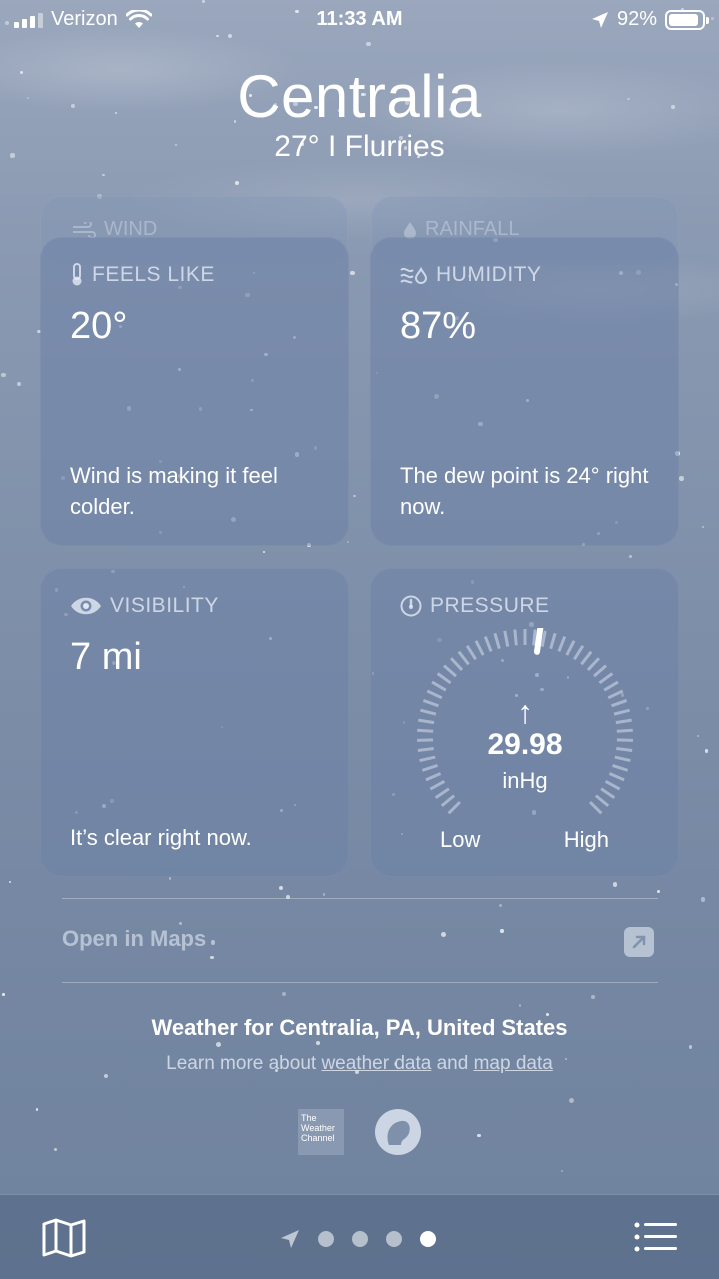 This screenshot has width=719, height=1279. I want to click on page-dots, so click(377, 1239).